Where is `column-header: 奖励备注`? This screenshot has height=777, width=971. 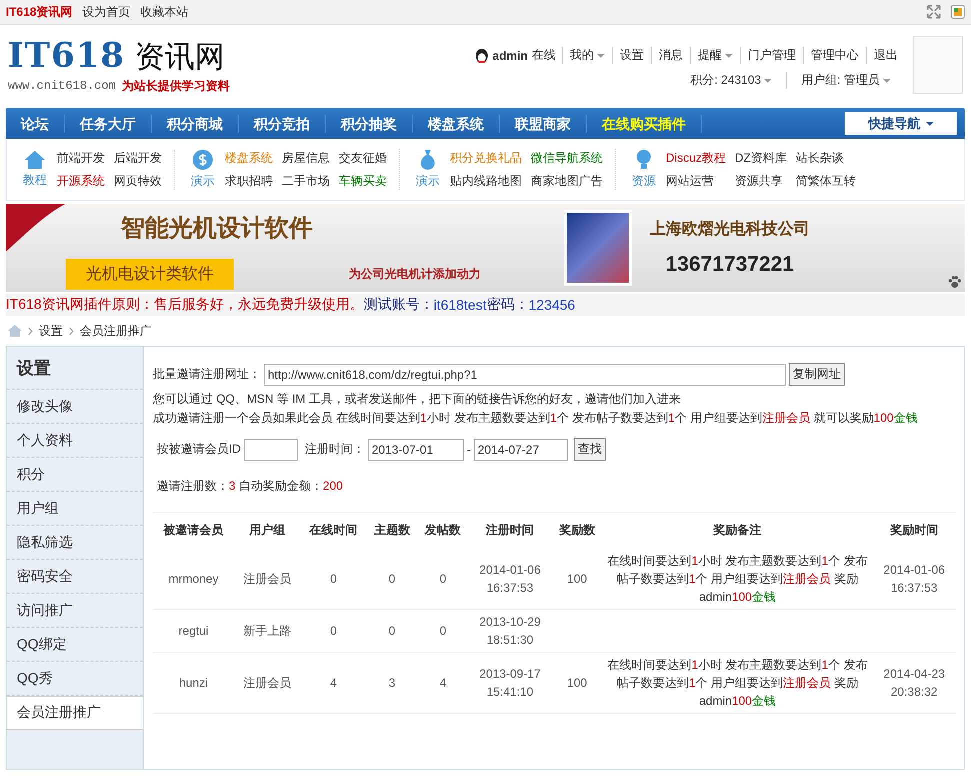 column-header: 奖励备注 is located at coordinates (737, 530).